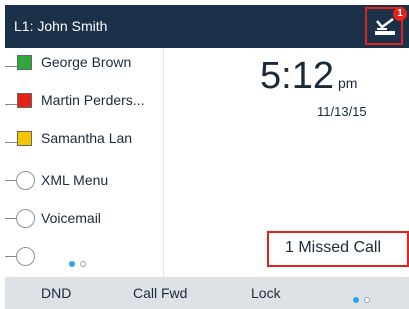 This screenshot has height=309, width=409. I want to click on line-keys-page-indicator, so click(80, 263).